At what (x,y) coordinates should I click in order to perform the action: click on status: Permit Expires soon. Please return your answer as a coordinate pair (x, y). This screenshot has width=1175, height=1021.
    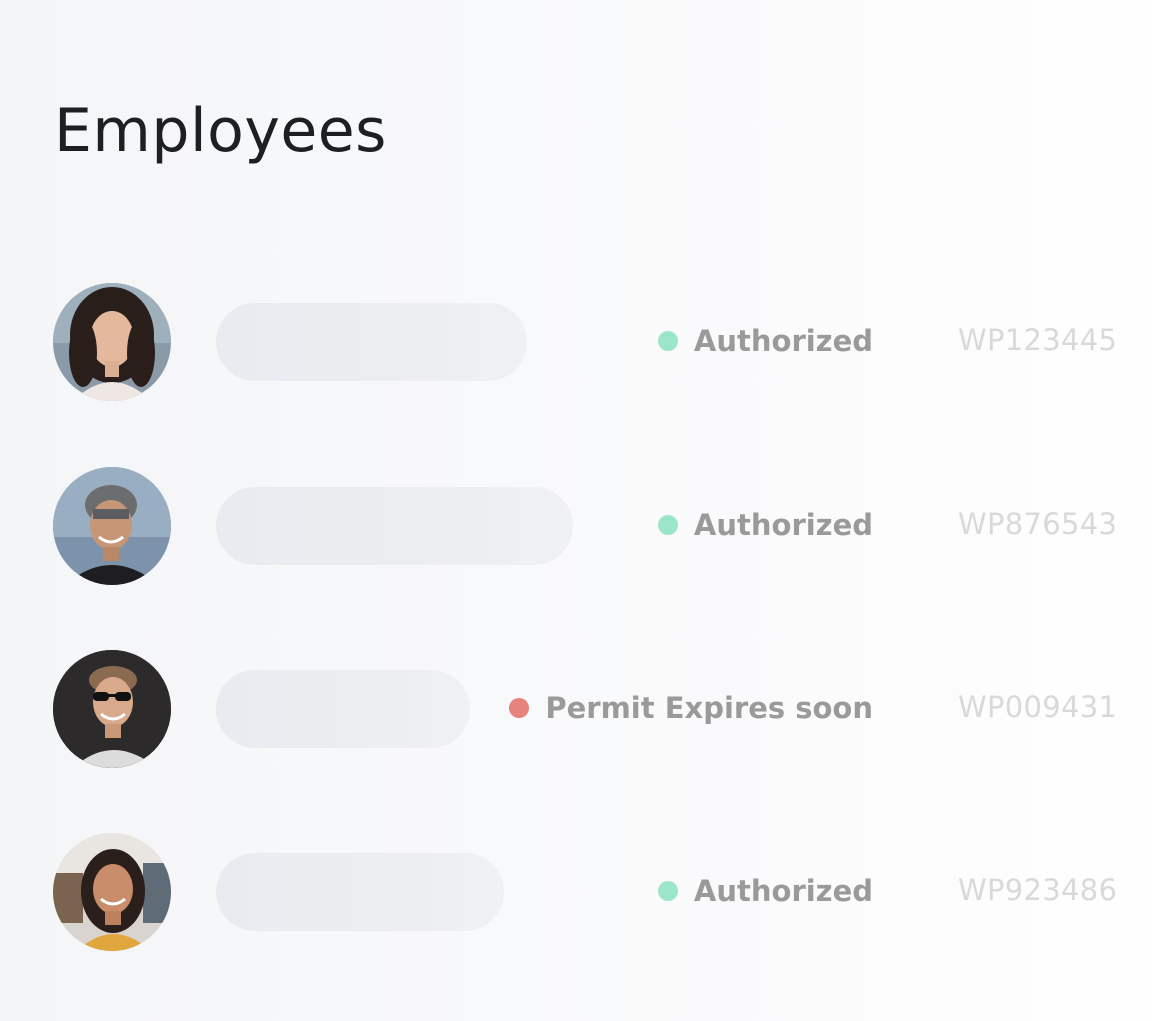
    Looking at the image, I should click on (691, 708).